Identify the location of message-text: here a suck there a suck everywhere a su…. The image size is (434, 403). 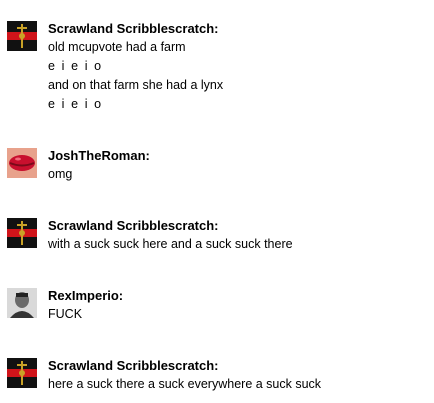
(185, 384).